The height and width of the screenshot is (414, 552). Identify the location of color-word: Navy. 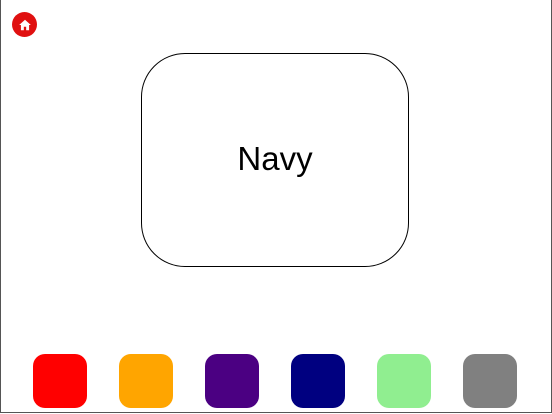
(275, 158).